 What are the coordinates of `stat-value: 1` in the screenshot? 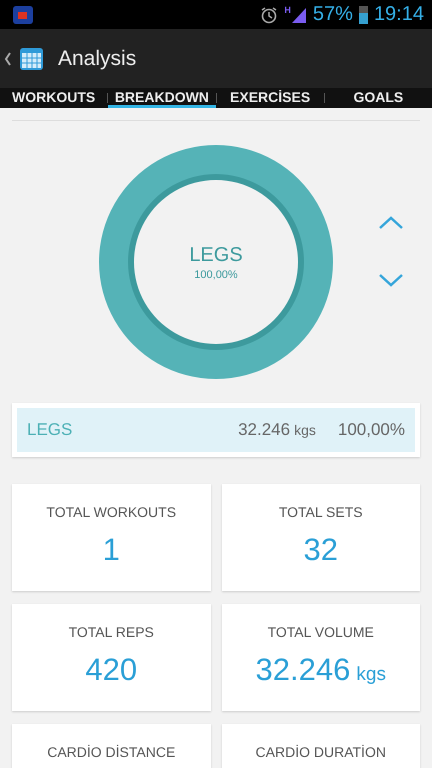 It's located at (111, 550).